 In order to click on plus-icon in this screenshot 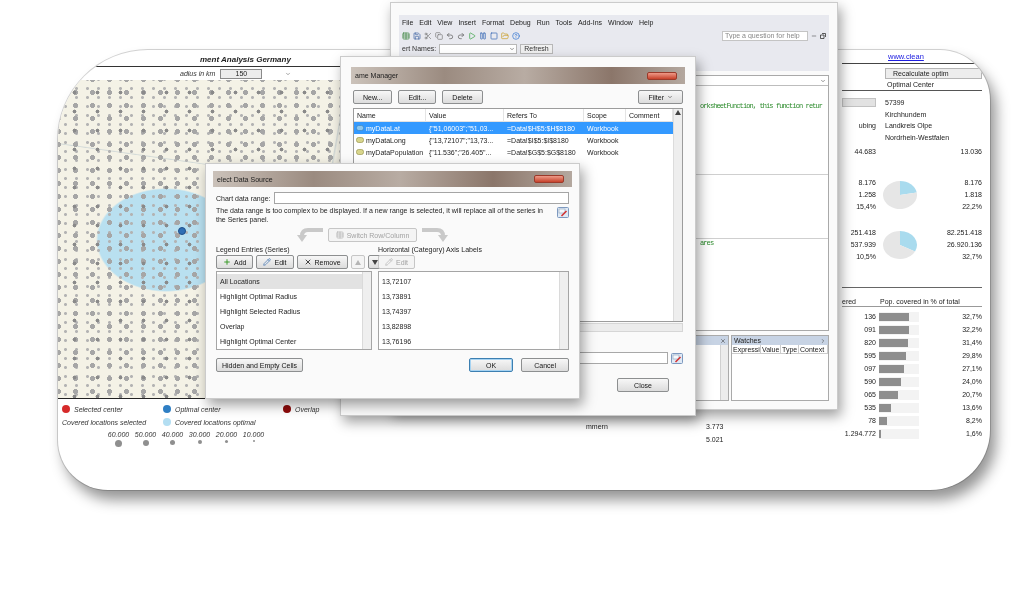, I will do `click(227, 262)`.